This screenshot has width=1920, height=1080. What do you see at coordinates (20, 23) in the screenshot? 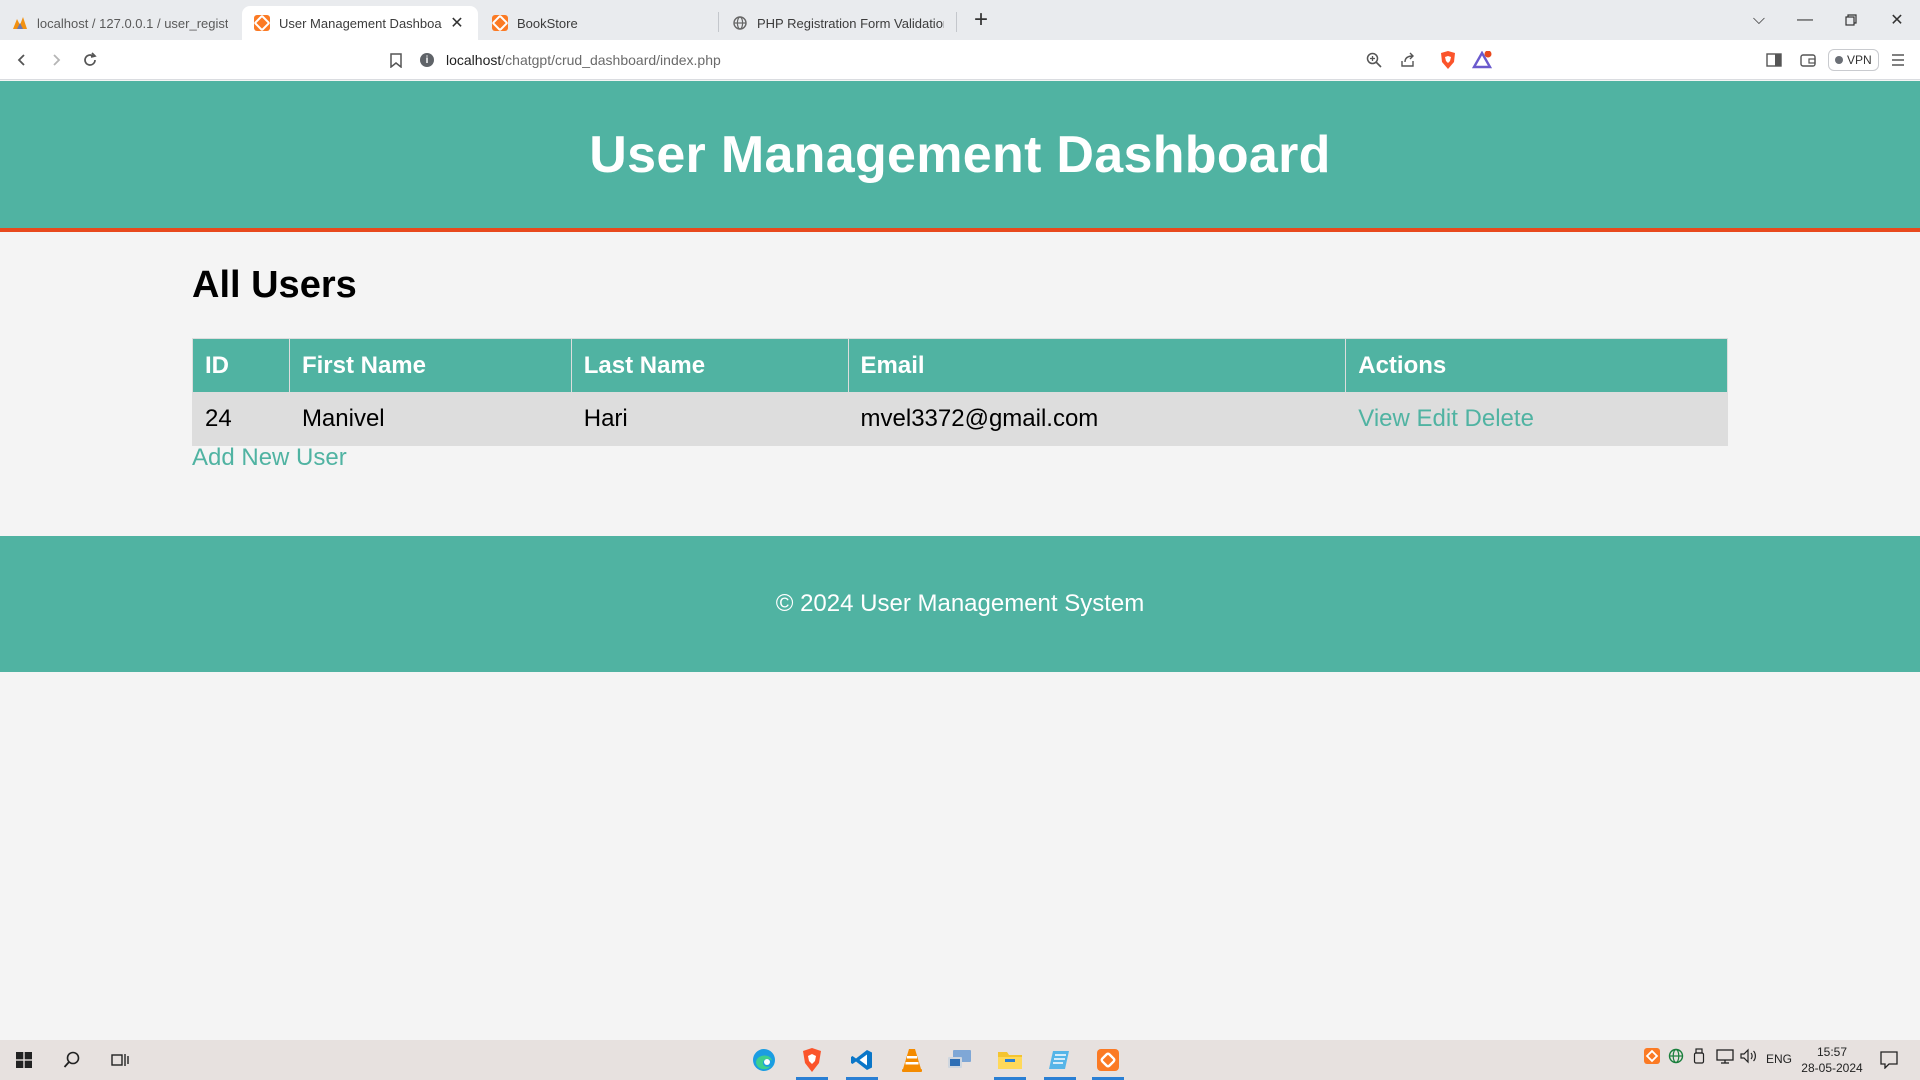
I see `phpmyadmin-icon` at bounding box center [20, 23].